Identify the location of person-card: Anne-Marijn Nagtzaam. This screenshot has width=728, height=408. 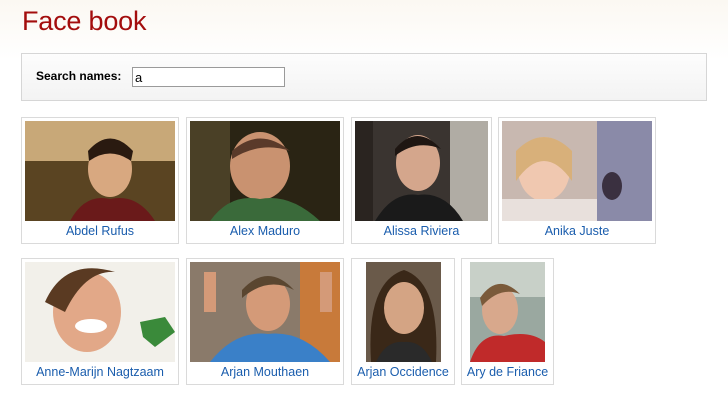
(100, 321).